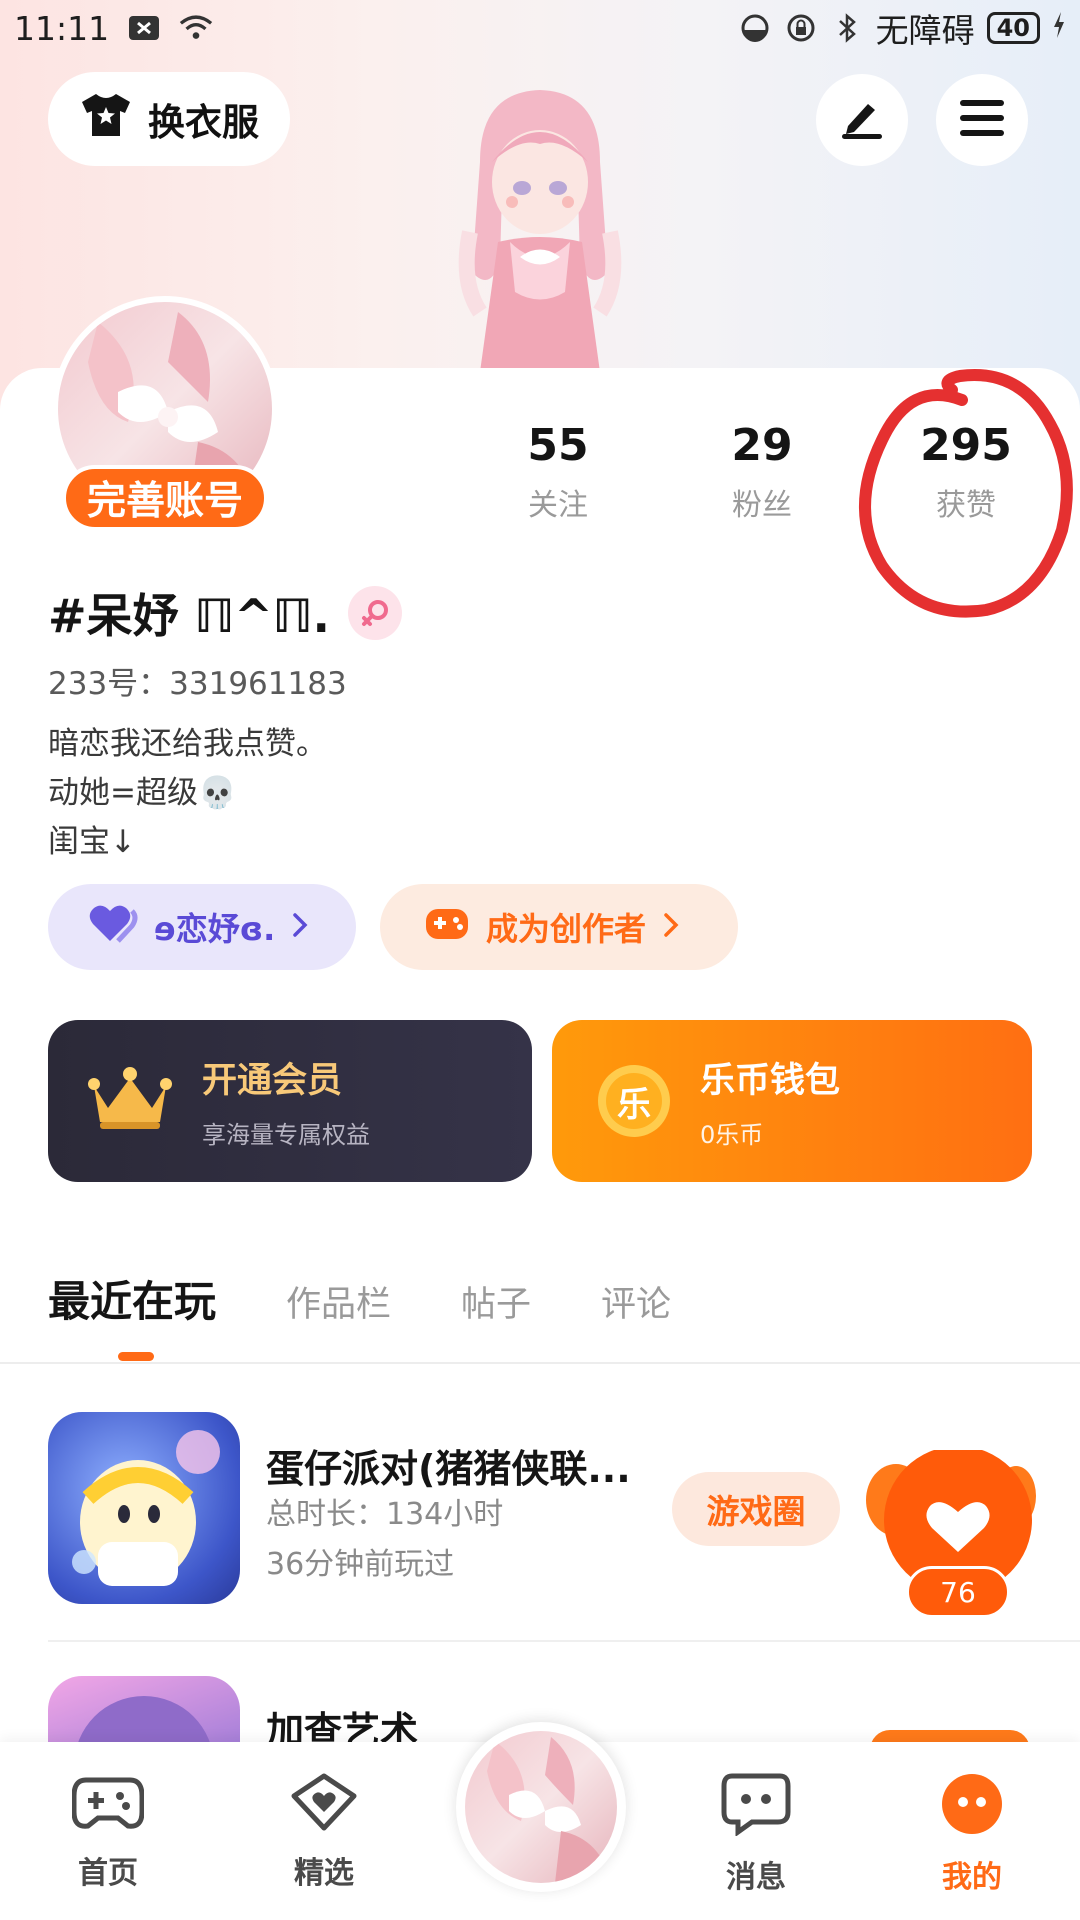  Describe the element at coordinates (215, 929) in the screenshot. I see `guild-label: ɘ恋妤ɞ.` at that location.